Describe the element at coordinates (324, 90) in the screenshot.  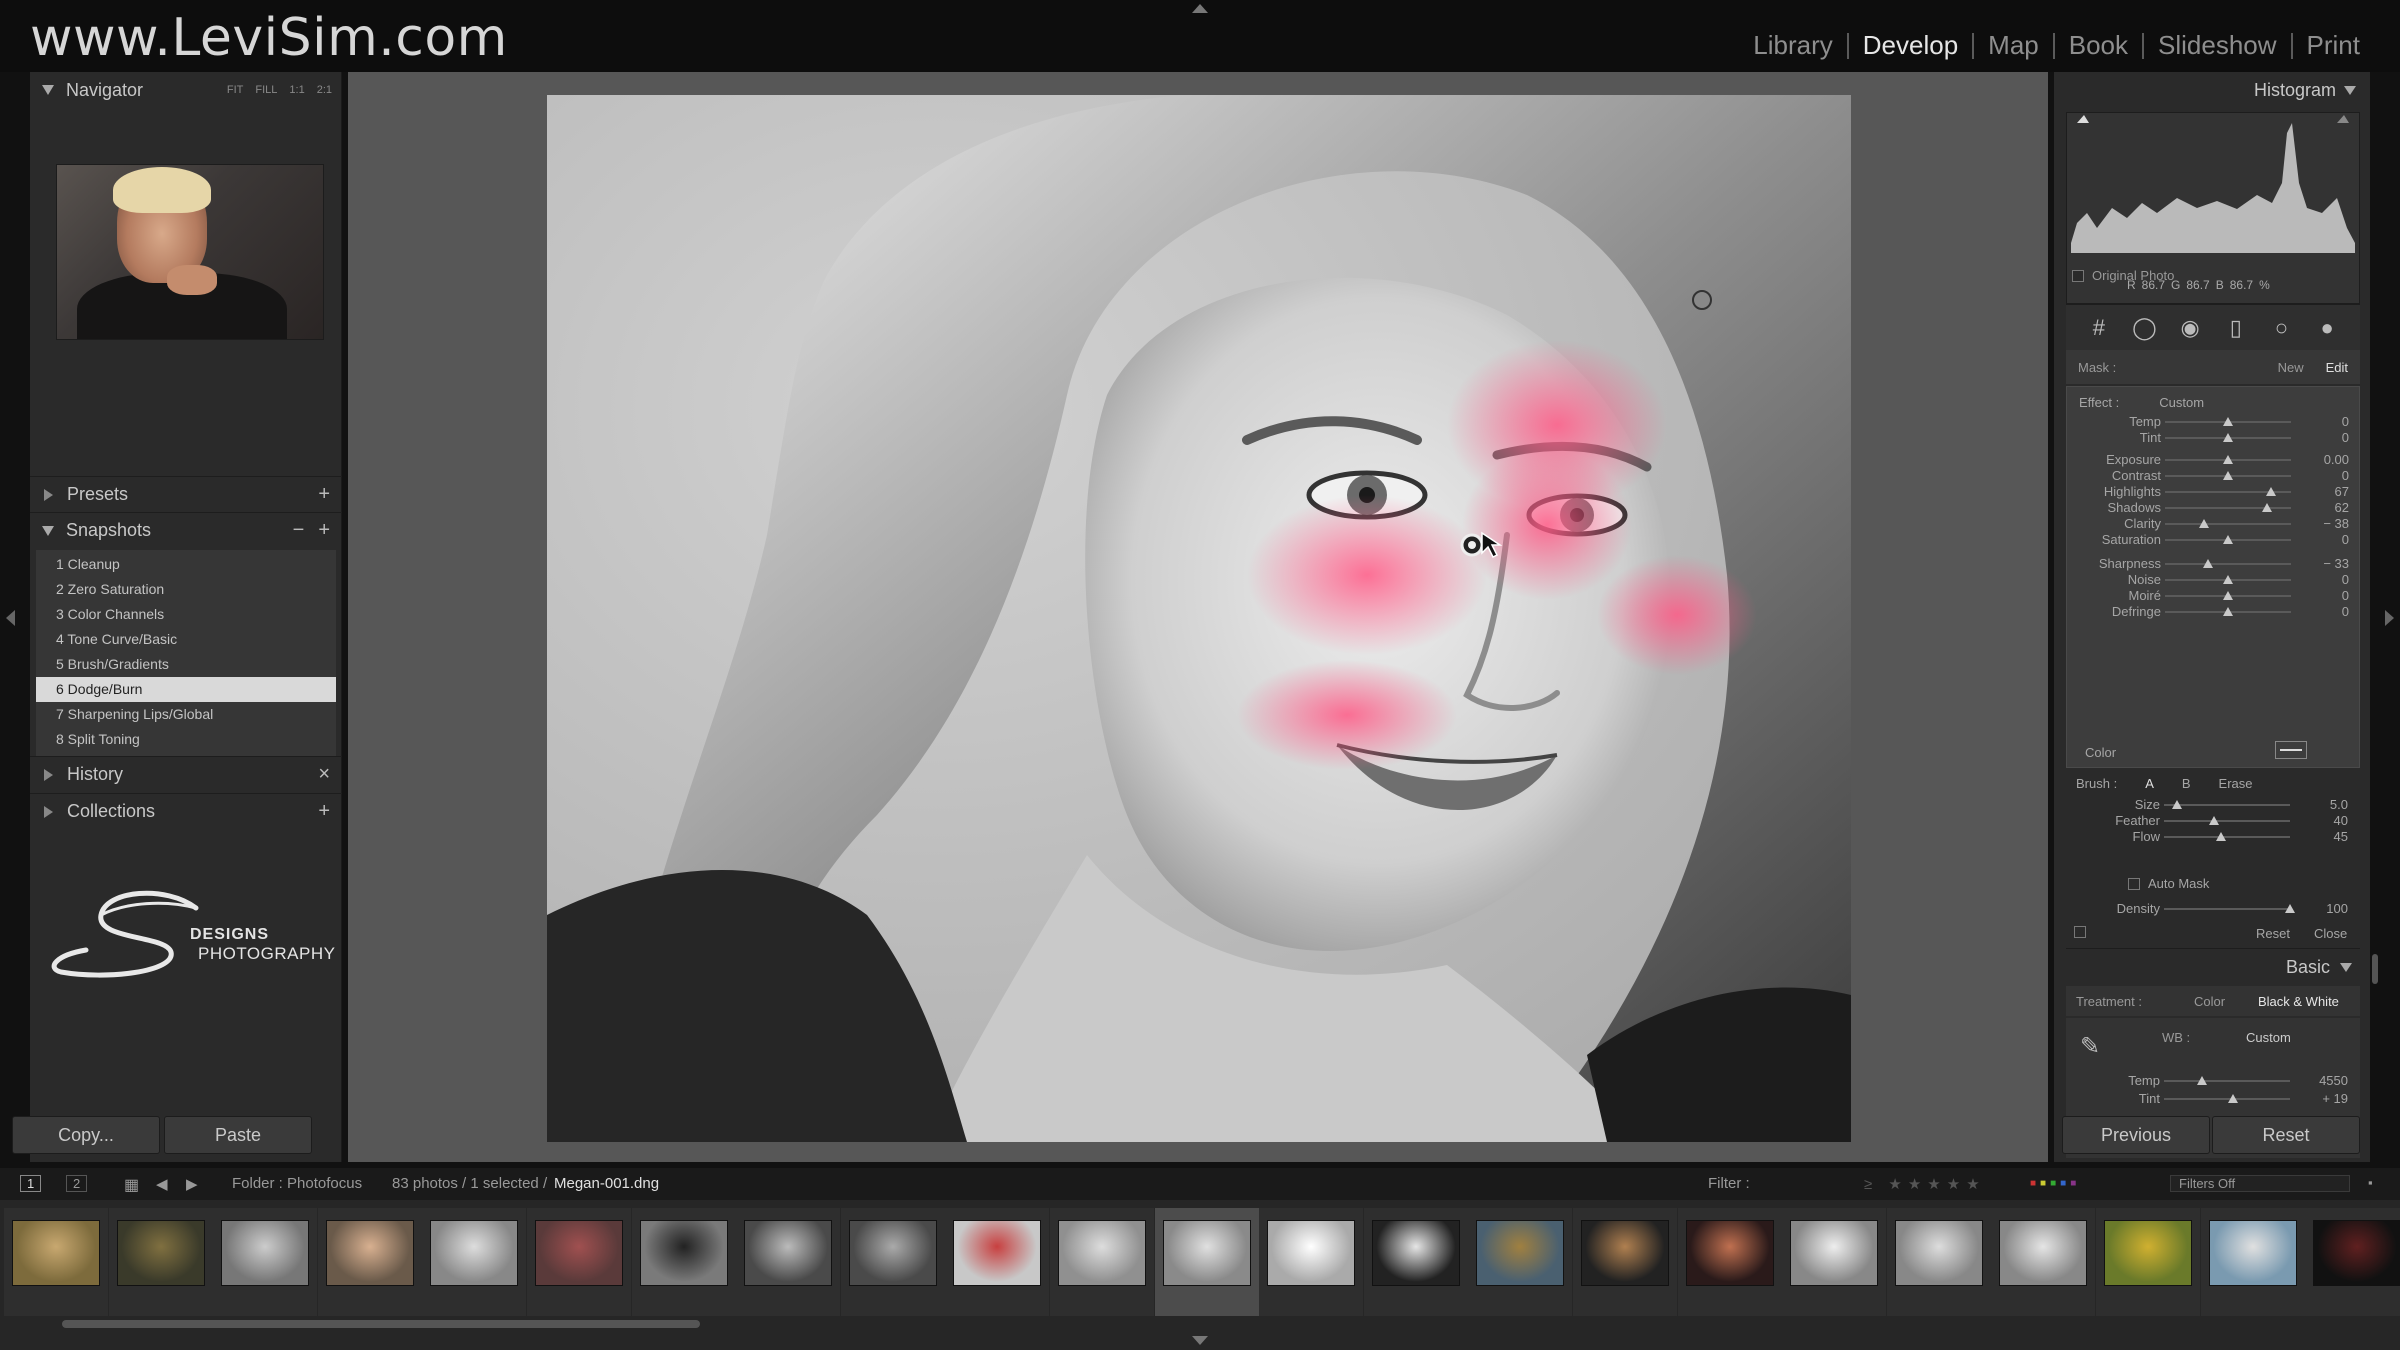
I see `zoom-2-1: 2:1` at that location.